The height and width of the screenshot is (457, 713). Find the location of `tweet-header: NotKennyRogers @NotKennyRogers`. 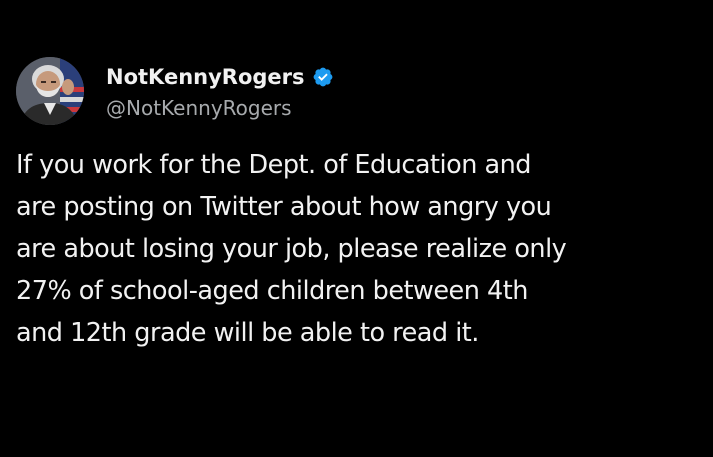

tweet-header: NotKennyRogers @NotKennyRogers is located at coordinates (175, 91).